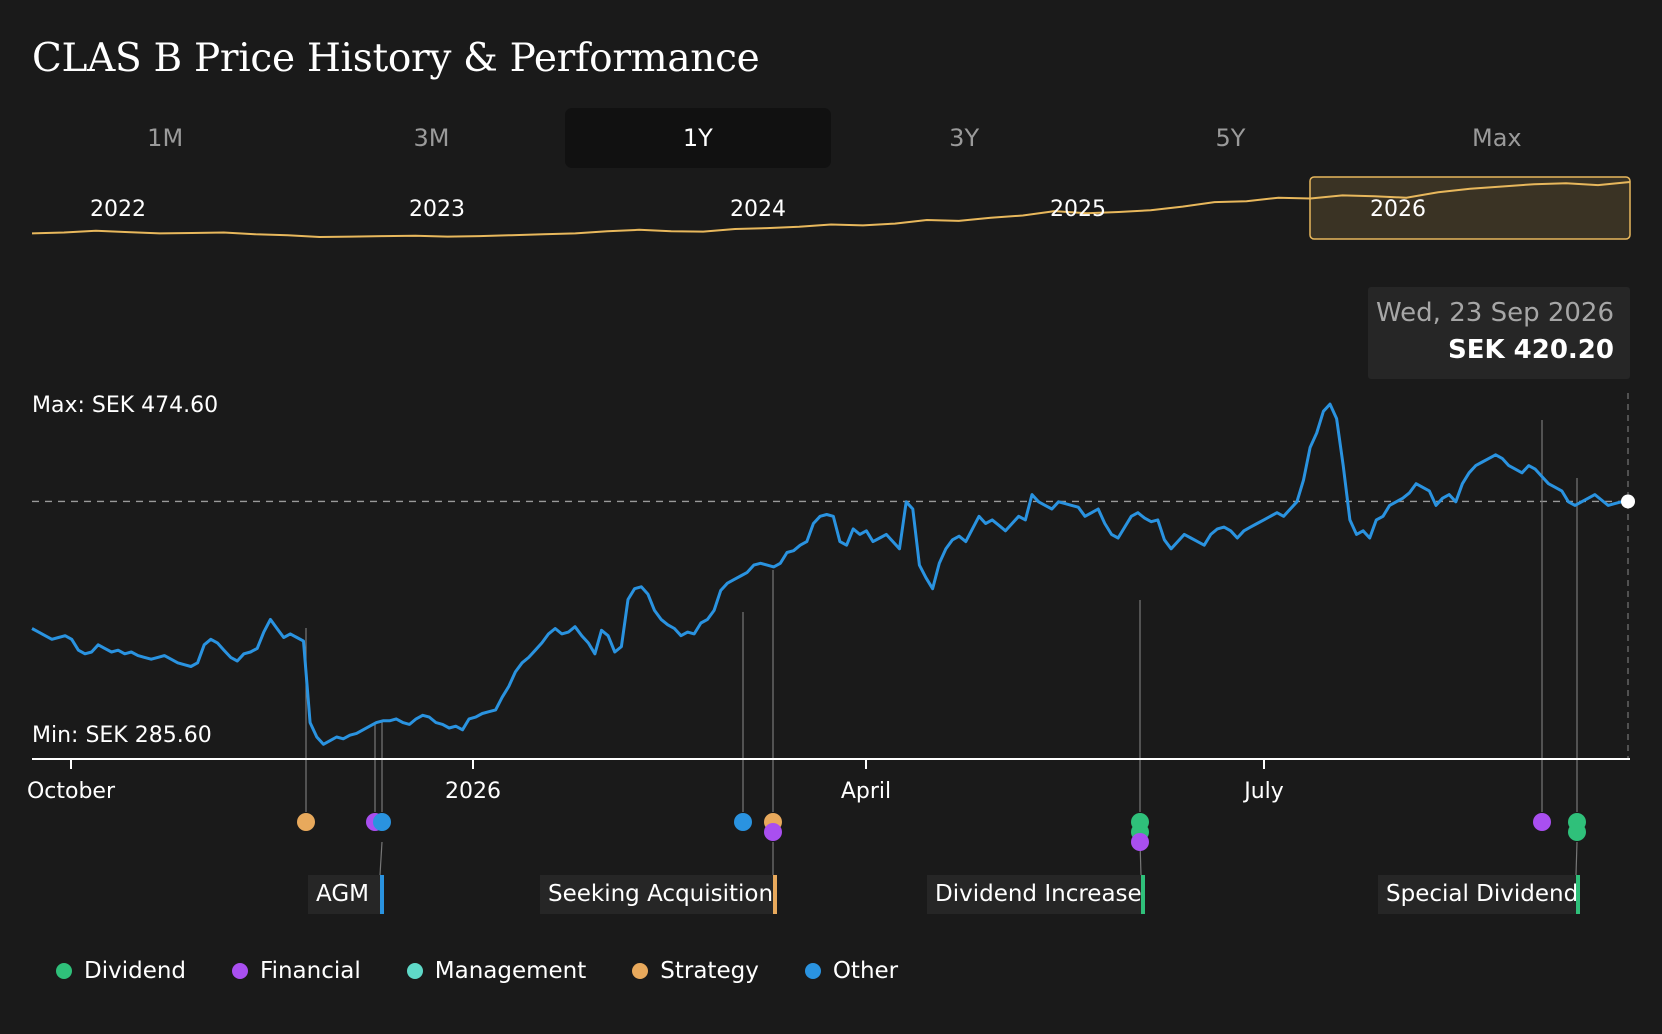 This screenshot has height=1034, width=1662. Describe the element at coordinates (1628, 501) in the screenshot. I see `current-price-marker` at that location.